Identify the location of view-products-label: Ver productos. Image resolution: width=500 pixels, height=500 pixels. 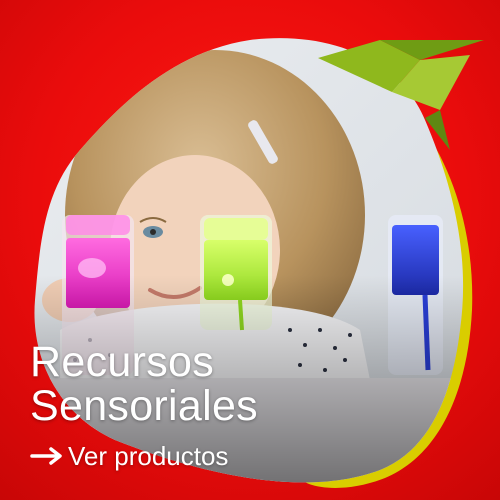
(148, 455).